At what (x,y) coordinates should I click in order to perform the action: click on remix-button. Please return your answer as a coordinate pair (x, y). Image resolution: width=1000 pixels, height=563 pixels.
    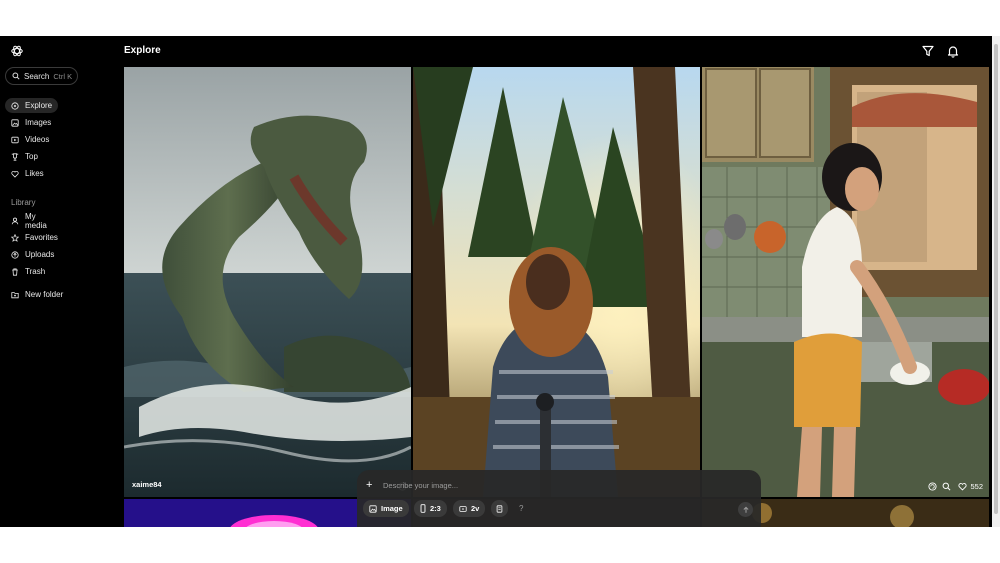
    Looking at the image, I should click on (932, 486).